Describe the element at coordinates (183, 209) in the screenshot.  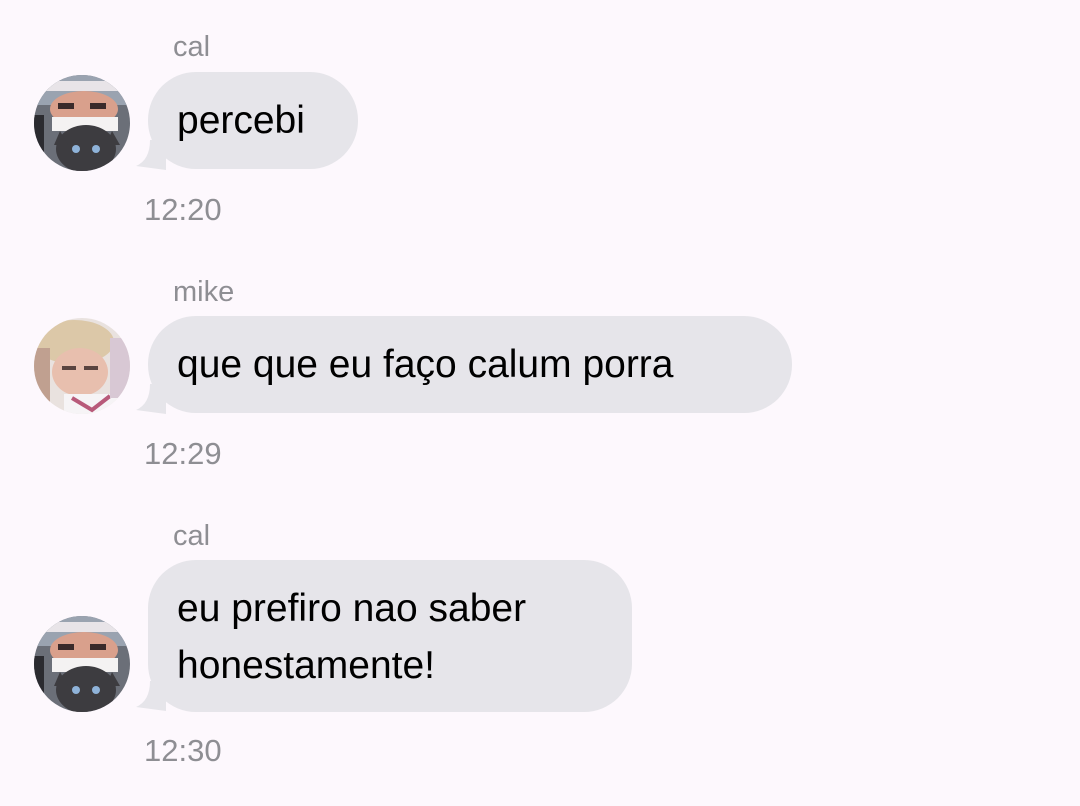
I see `message-timestamp: 12:20` at that location.